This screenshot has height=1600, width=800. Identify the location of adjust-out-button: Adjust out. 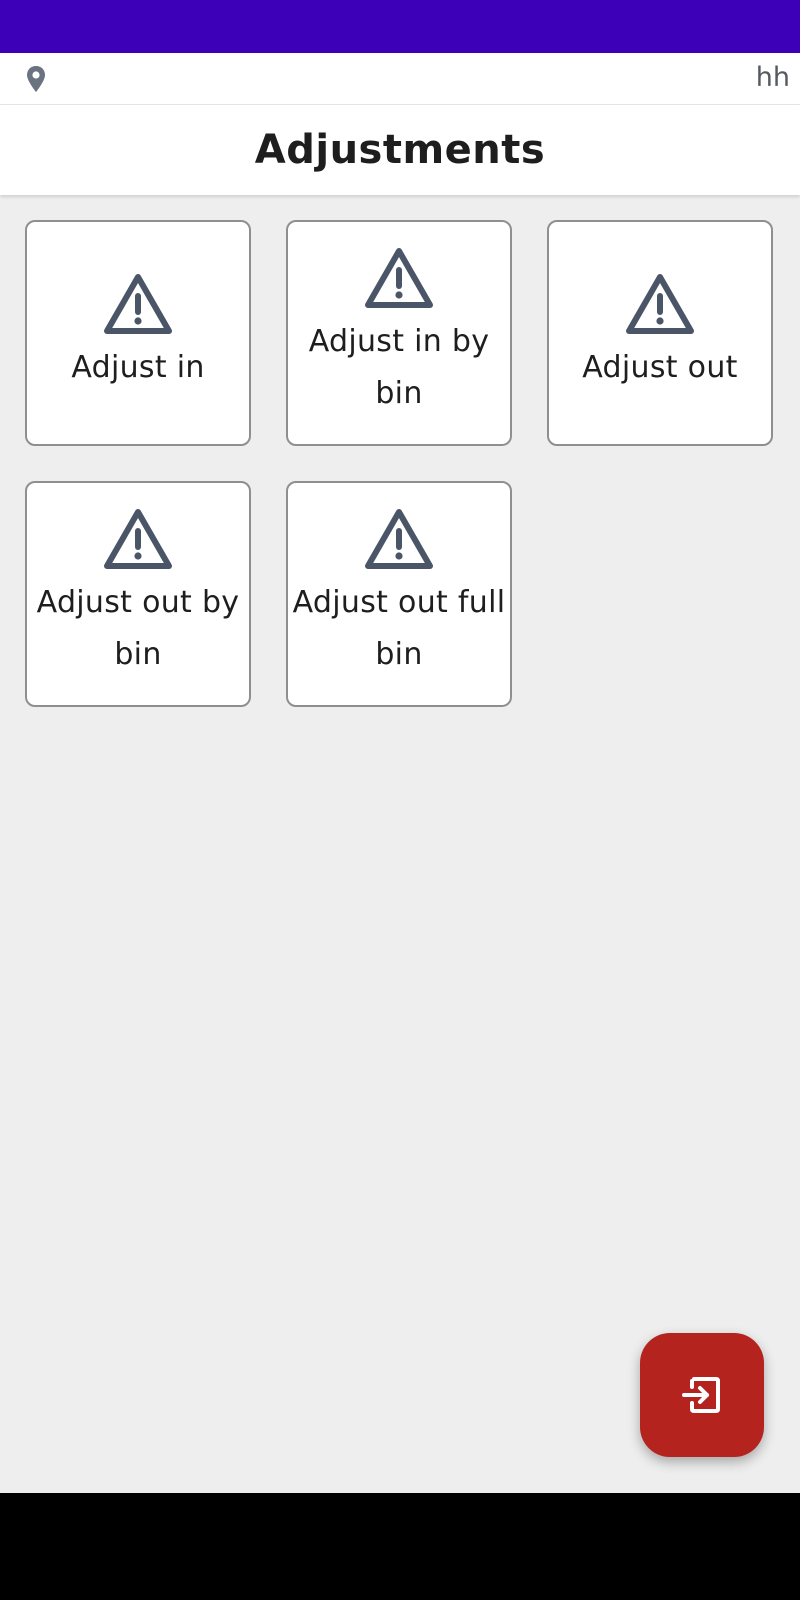
(660, 333).